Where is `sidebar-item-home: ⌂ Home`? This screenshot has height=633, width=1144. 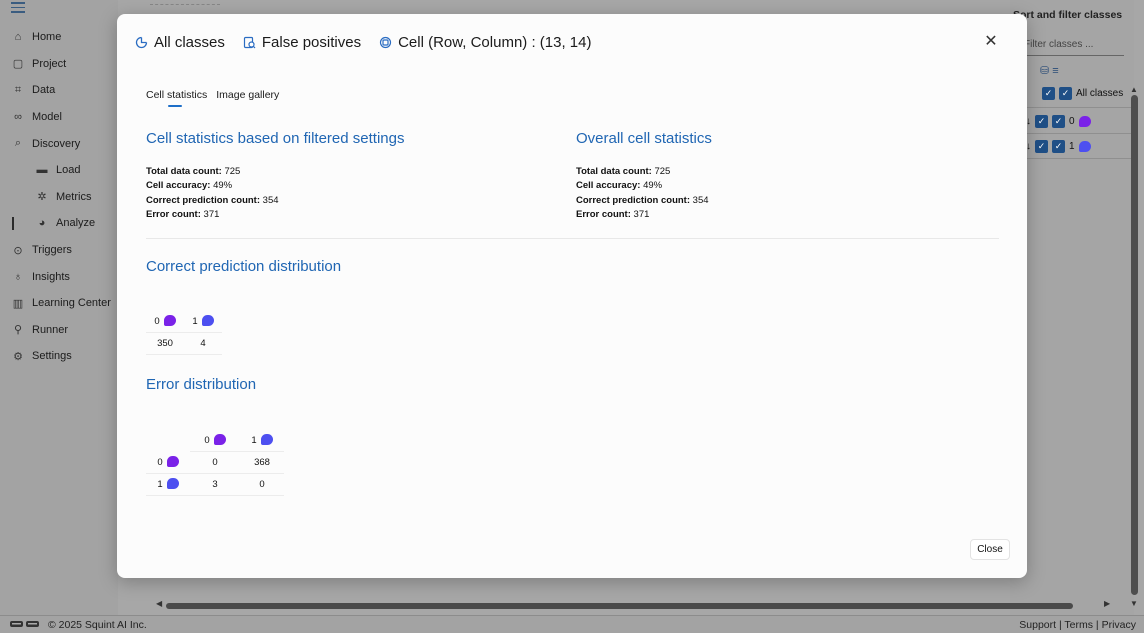 sidebar-item-home: ⌂ Home is located at coordinates (59, 37).